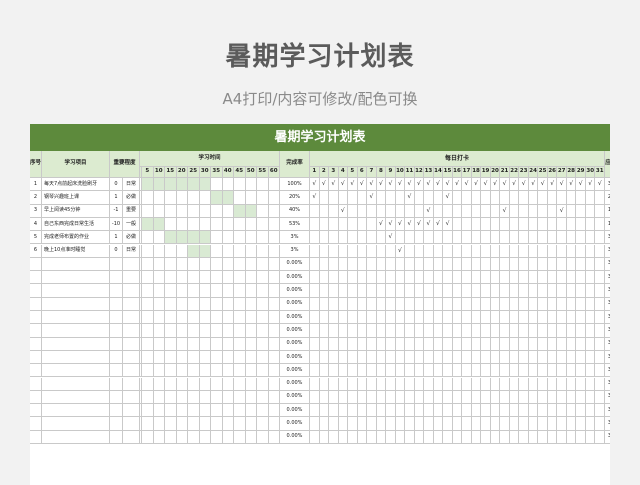 The height and width of the screenshot is (485, 640). I want to click on row-priority-label, so click(131, 384).